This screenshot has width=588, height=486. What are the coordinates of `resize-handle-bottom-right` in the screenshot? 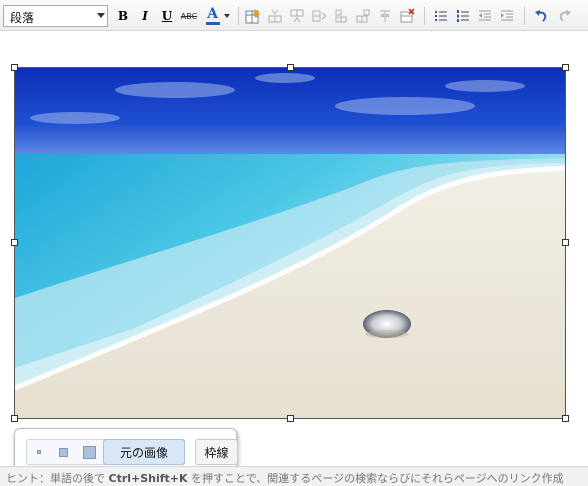 It's located at (565, 418).